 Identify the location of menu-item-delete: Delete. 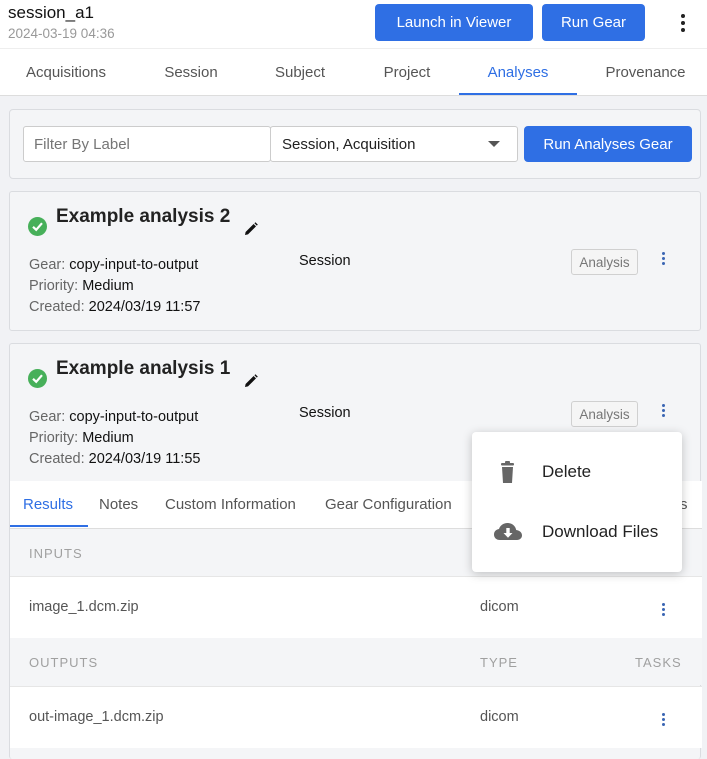
(577, 472).